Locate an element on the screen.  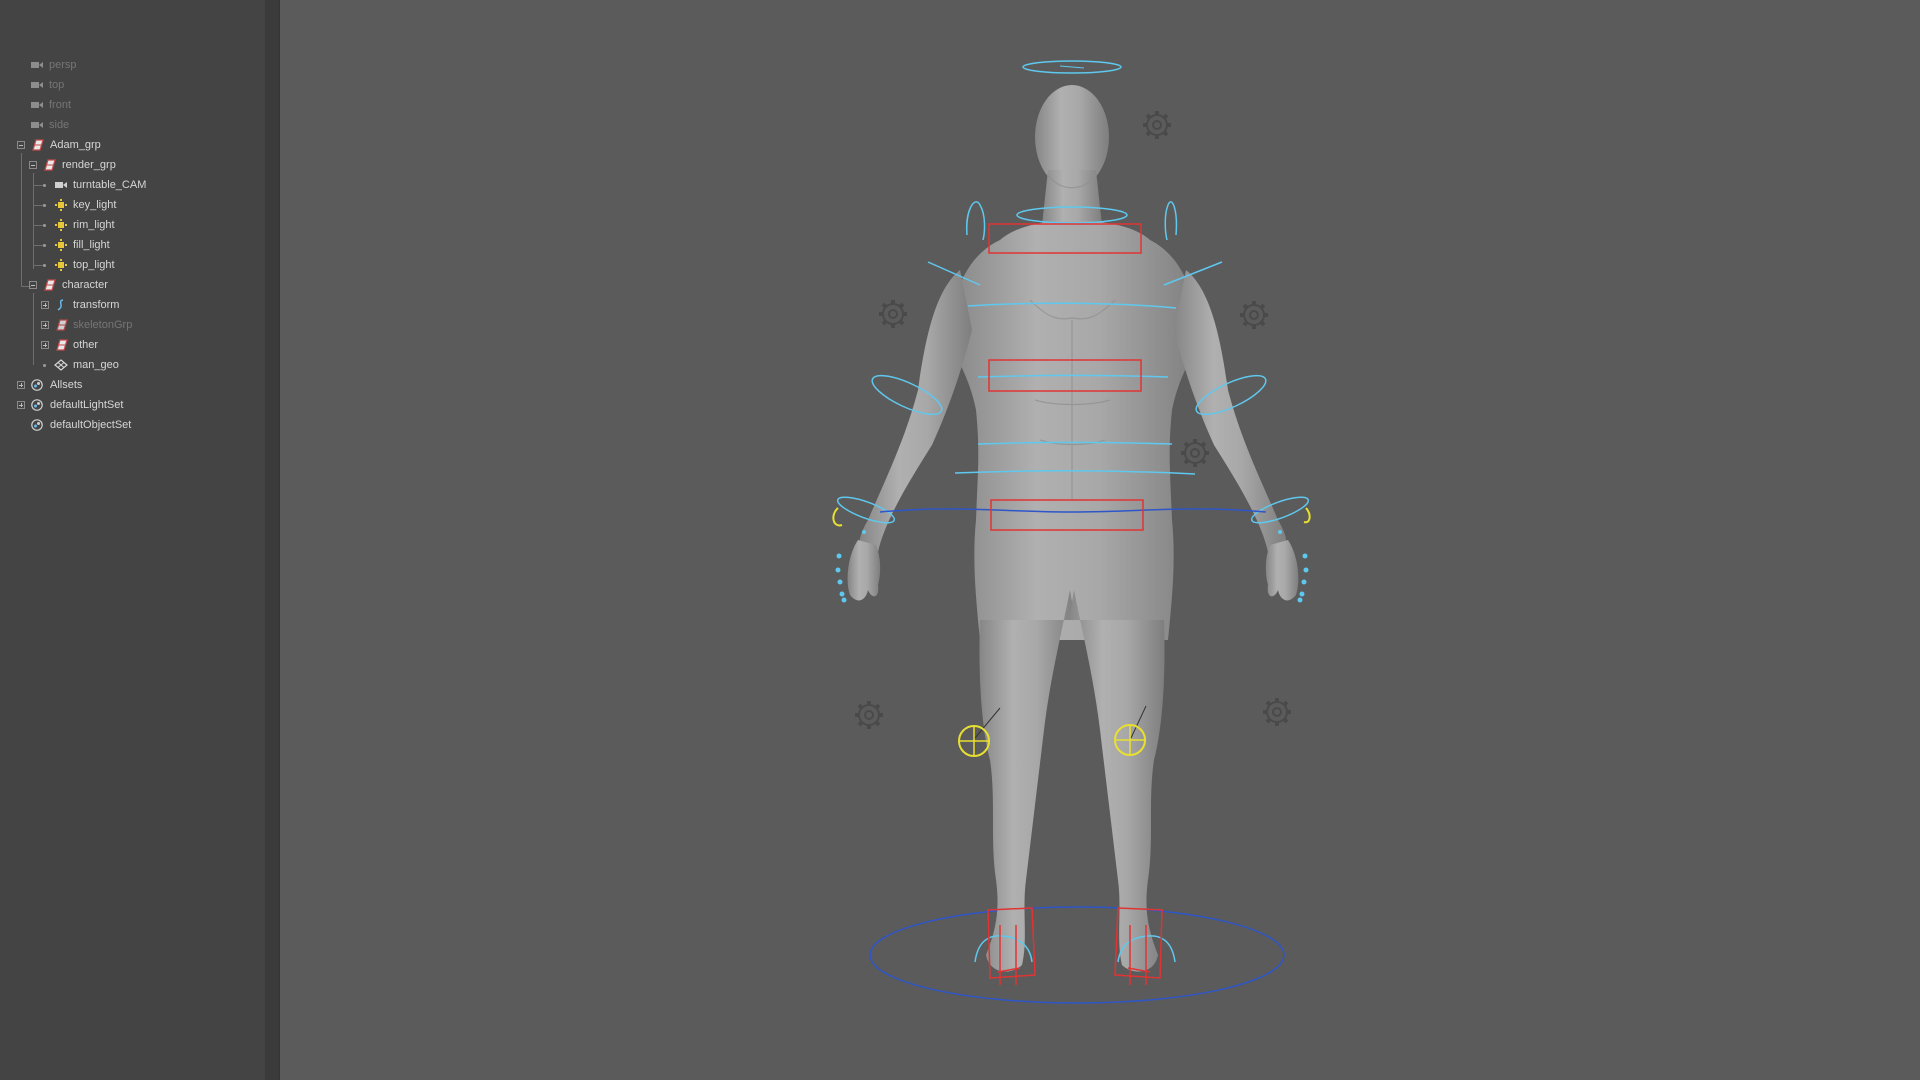
outliner-item-front: front is located at coordinates (140, 105).